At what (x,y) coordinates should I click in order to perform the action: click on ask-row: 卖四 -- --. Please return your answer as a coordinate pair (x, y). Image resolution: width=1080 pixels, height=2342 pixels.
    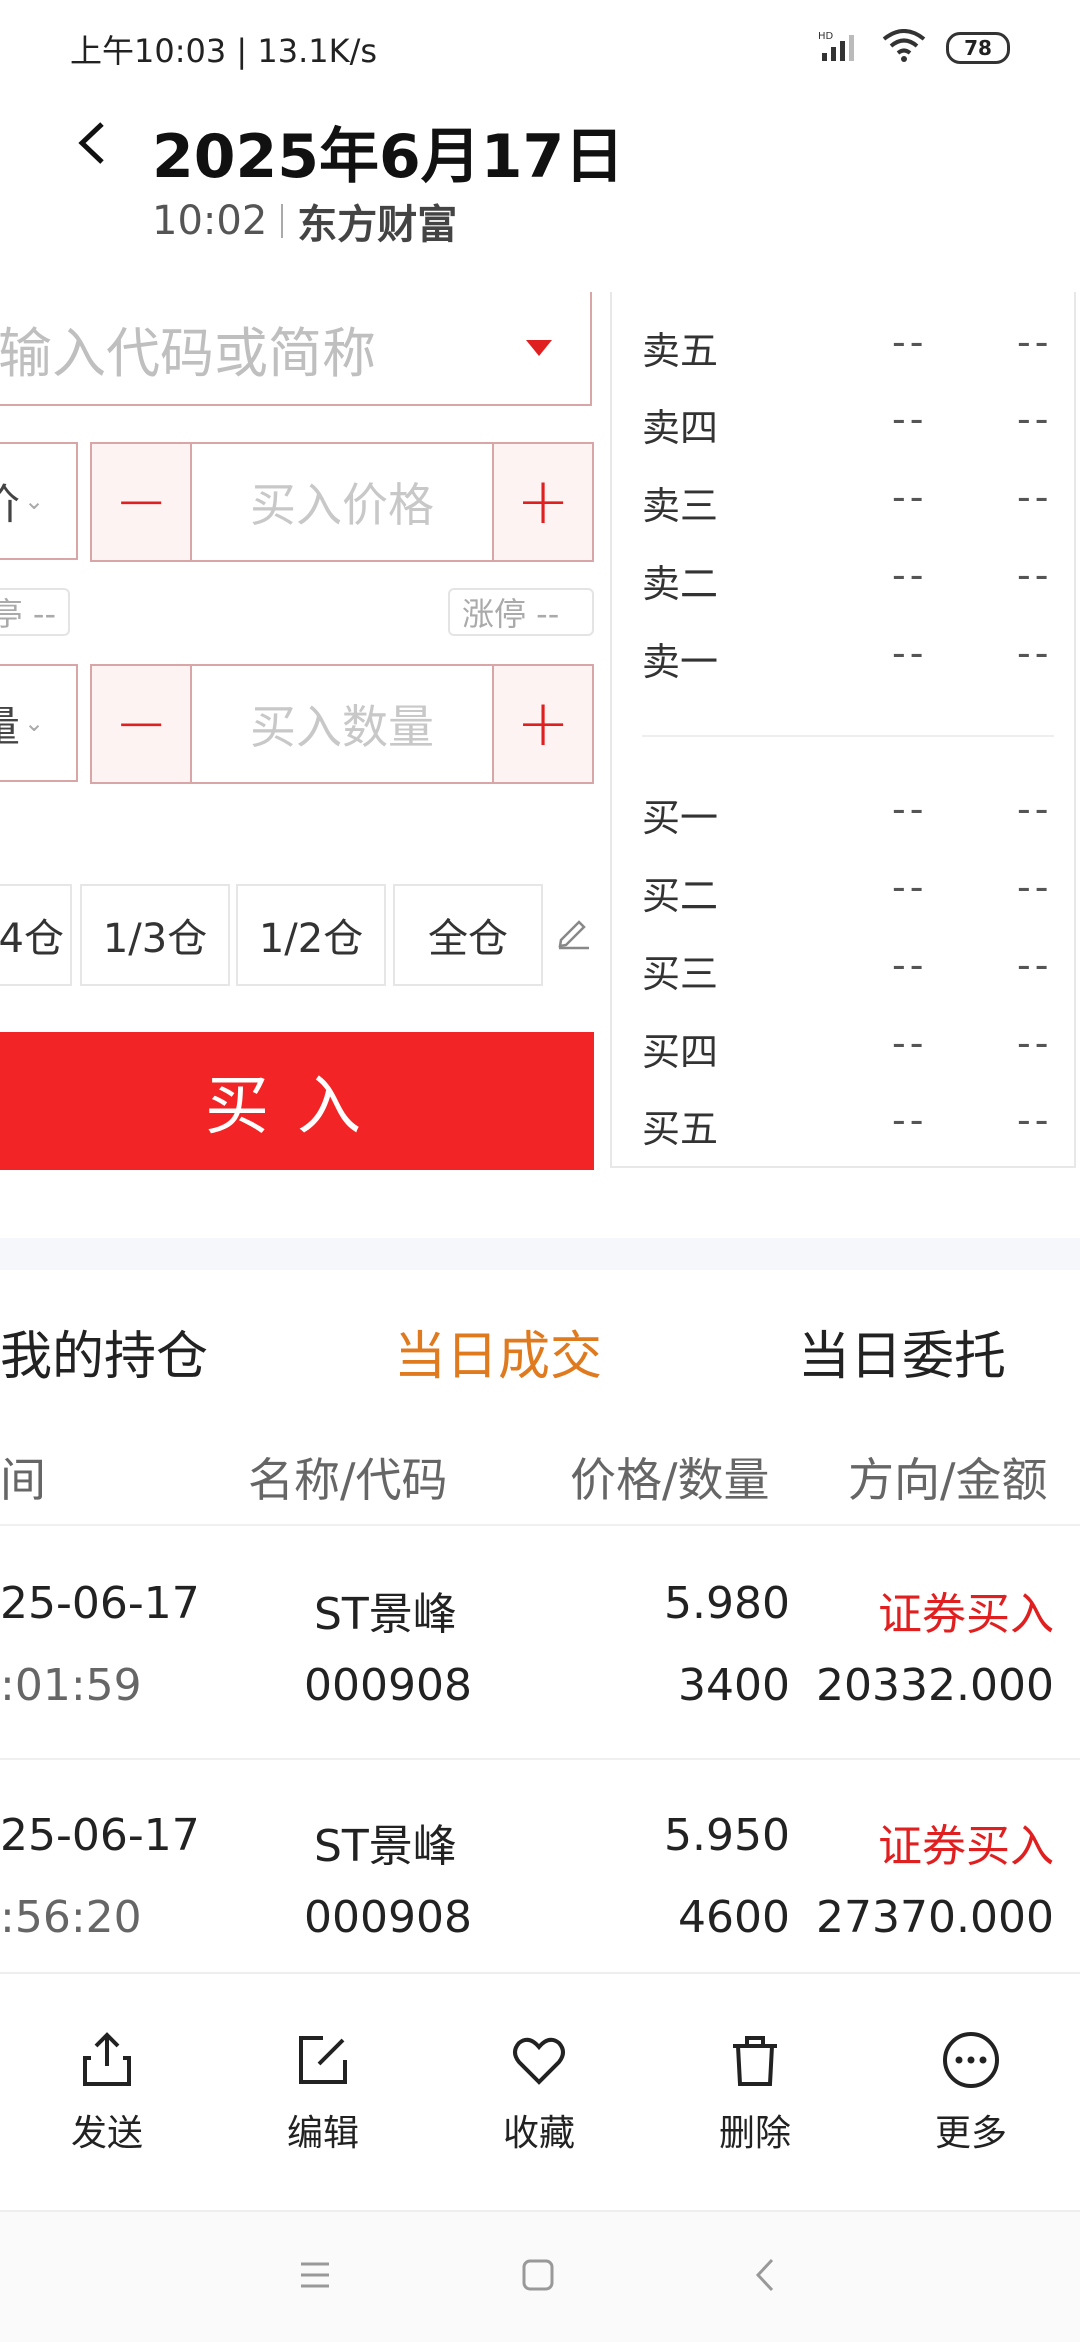
    Looking at the image, I should click on (847, 423).